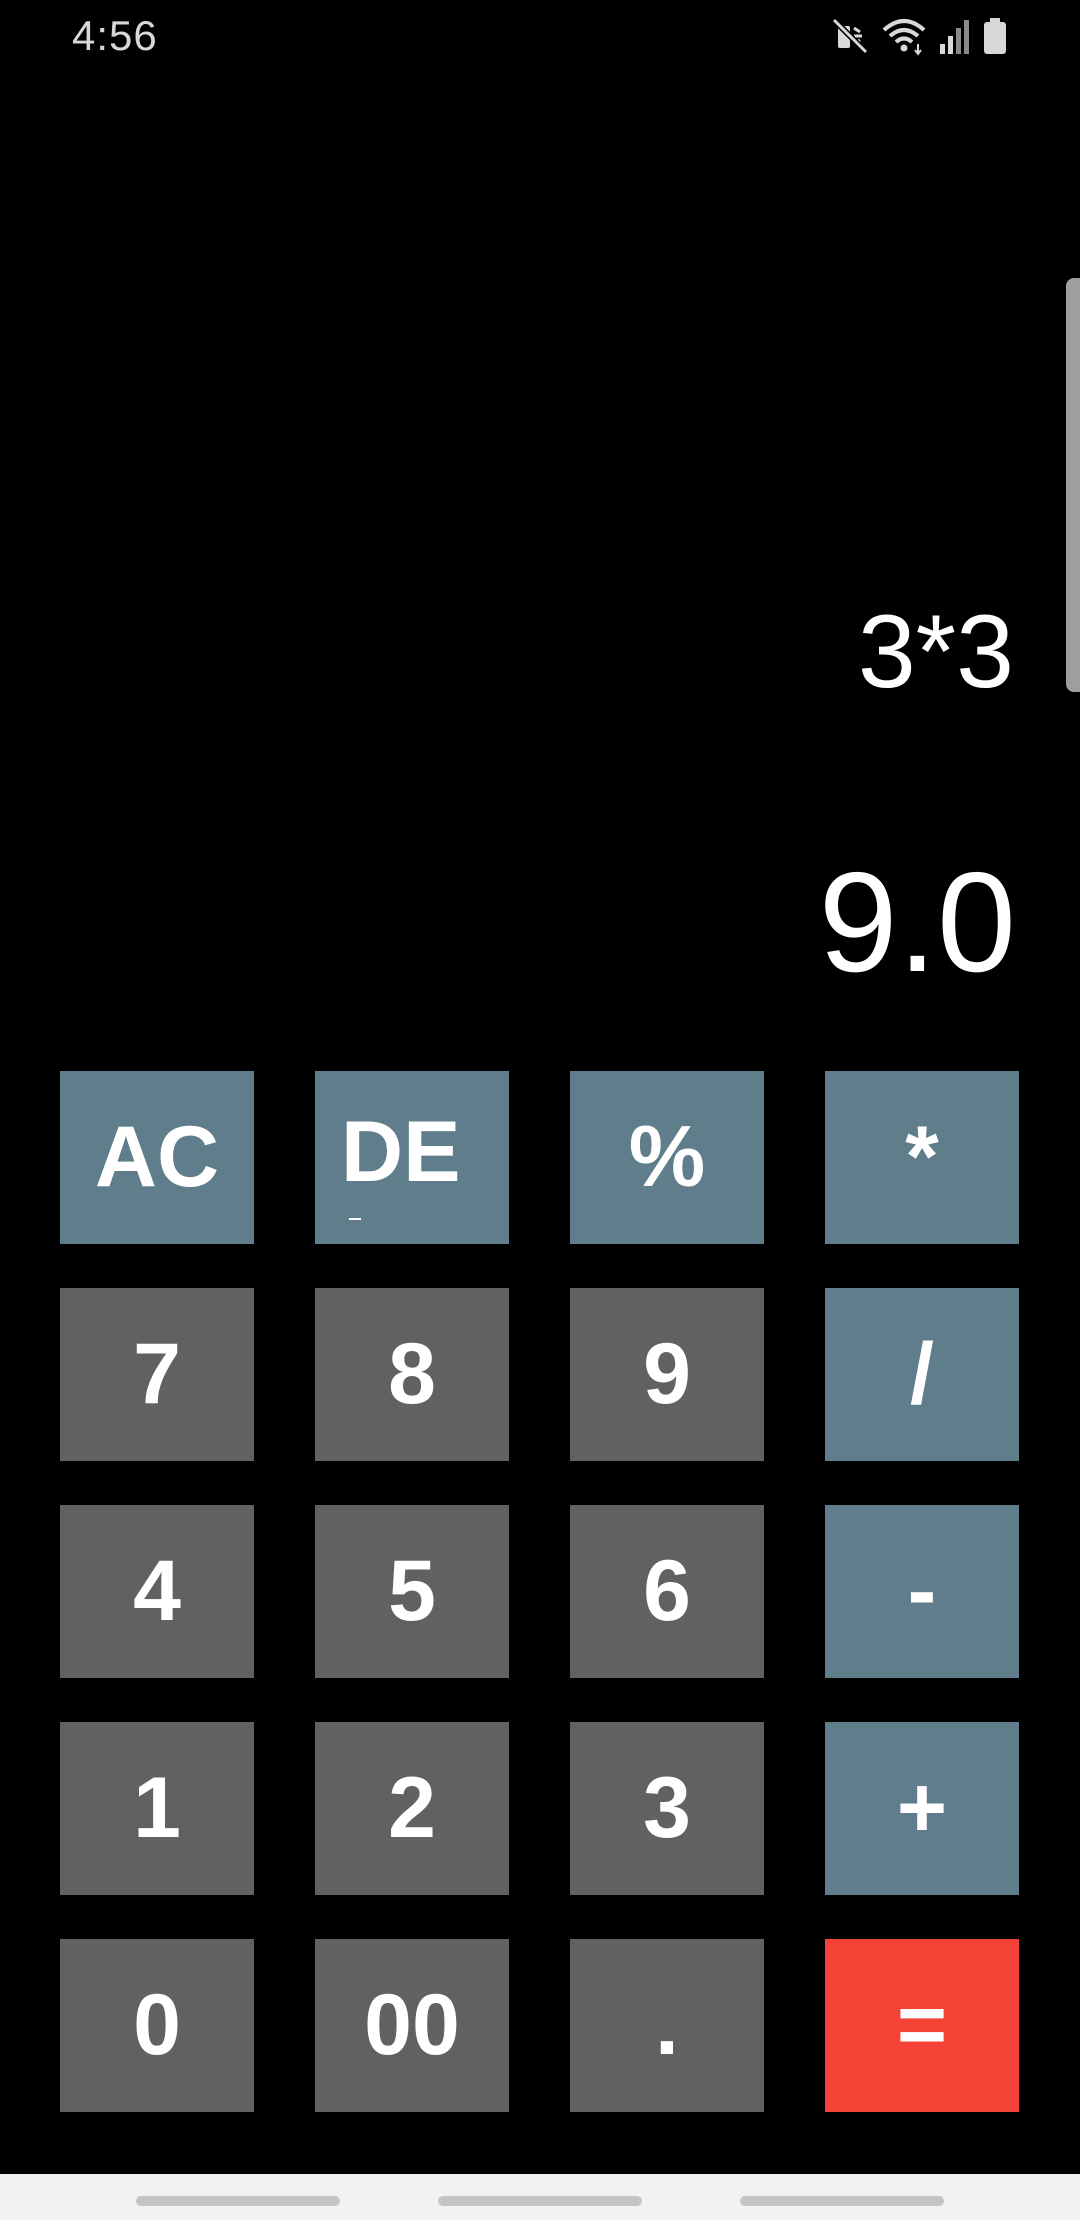 The height and width of the screenshot is (2220, 1080). I want to click on digit-9-button: 9, so click(667, 1374).